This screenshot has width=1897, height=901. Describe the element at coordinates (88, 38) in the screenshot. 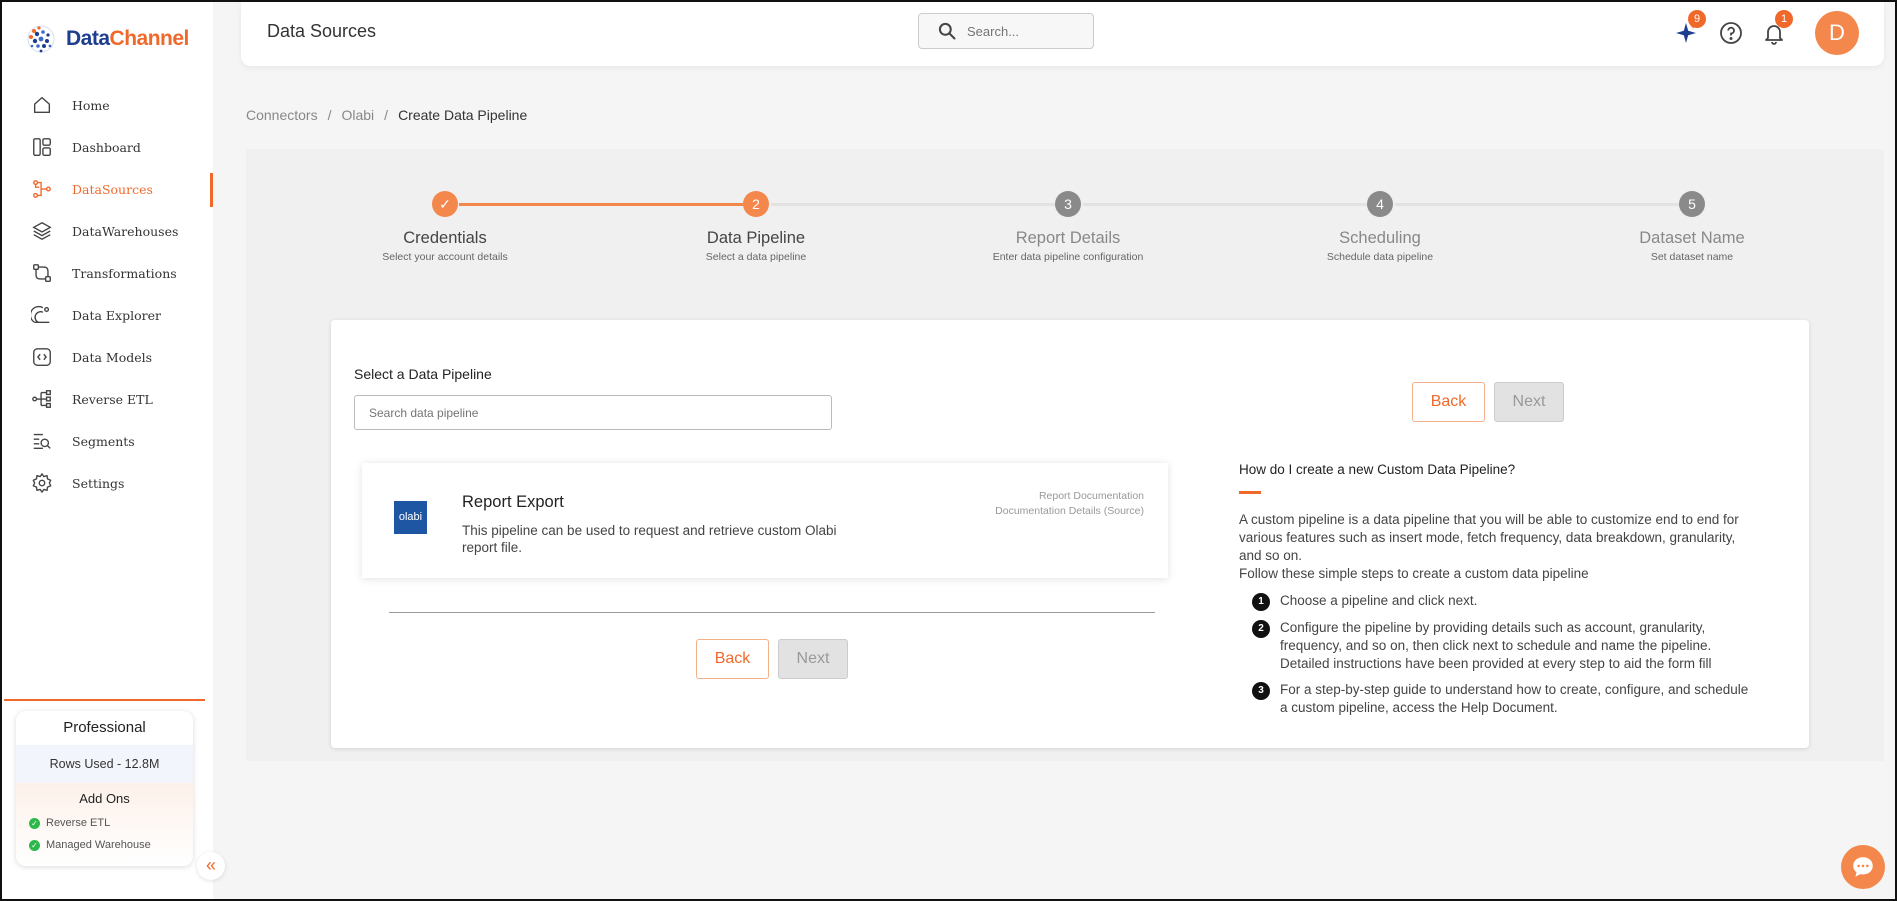

I see `brand-name-part1: Data` at that location.